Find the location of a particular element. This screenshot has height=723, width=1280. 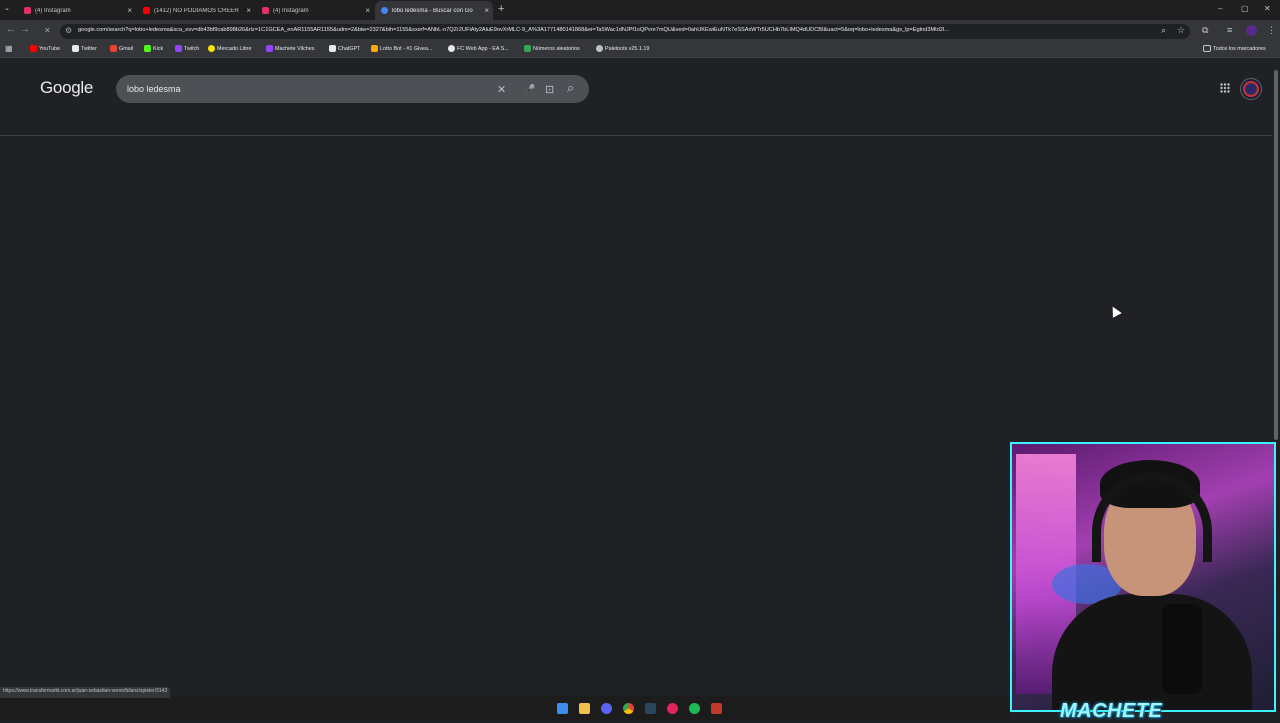

discord-icon is located at coordinates (606, 708).